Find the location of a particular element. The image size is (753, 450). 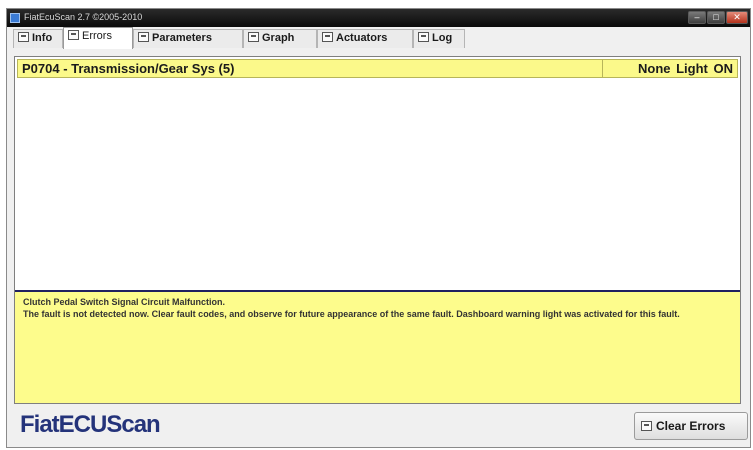

tab-parameters: Parameters is located at coordinates (188, 38).